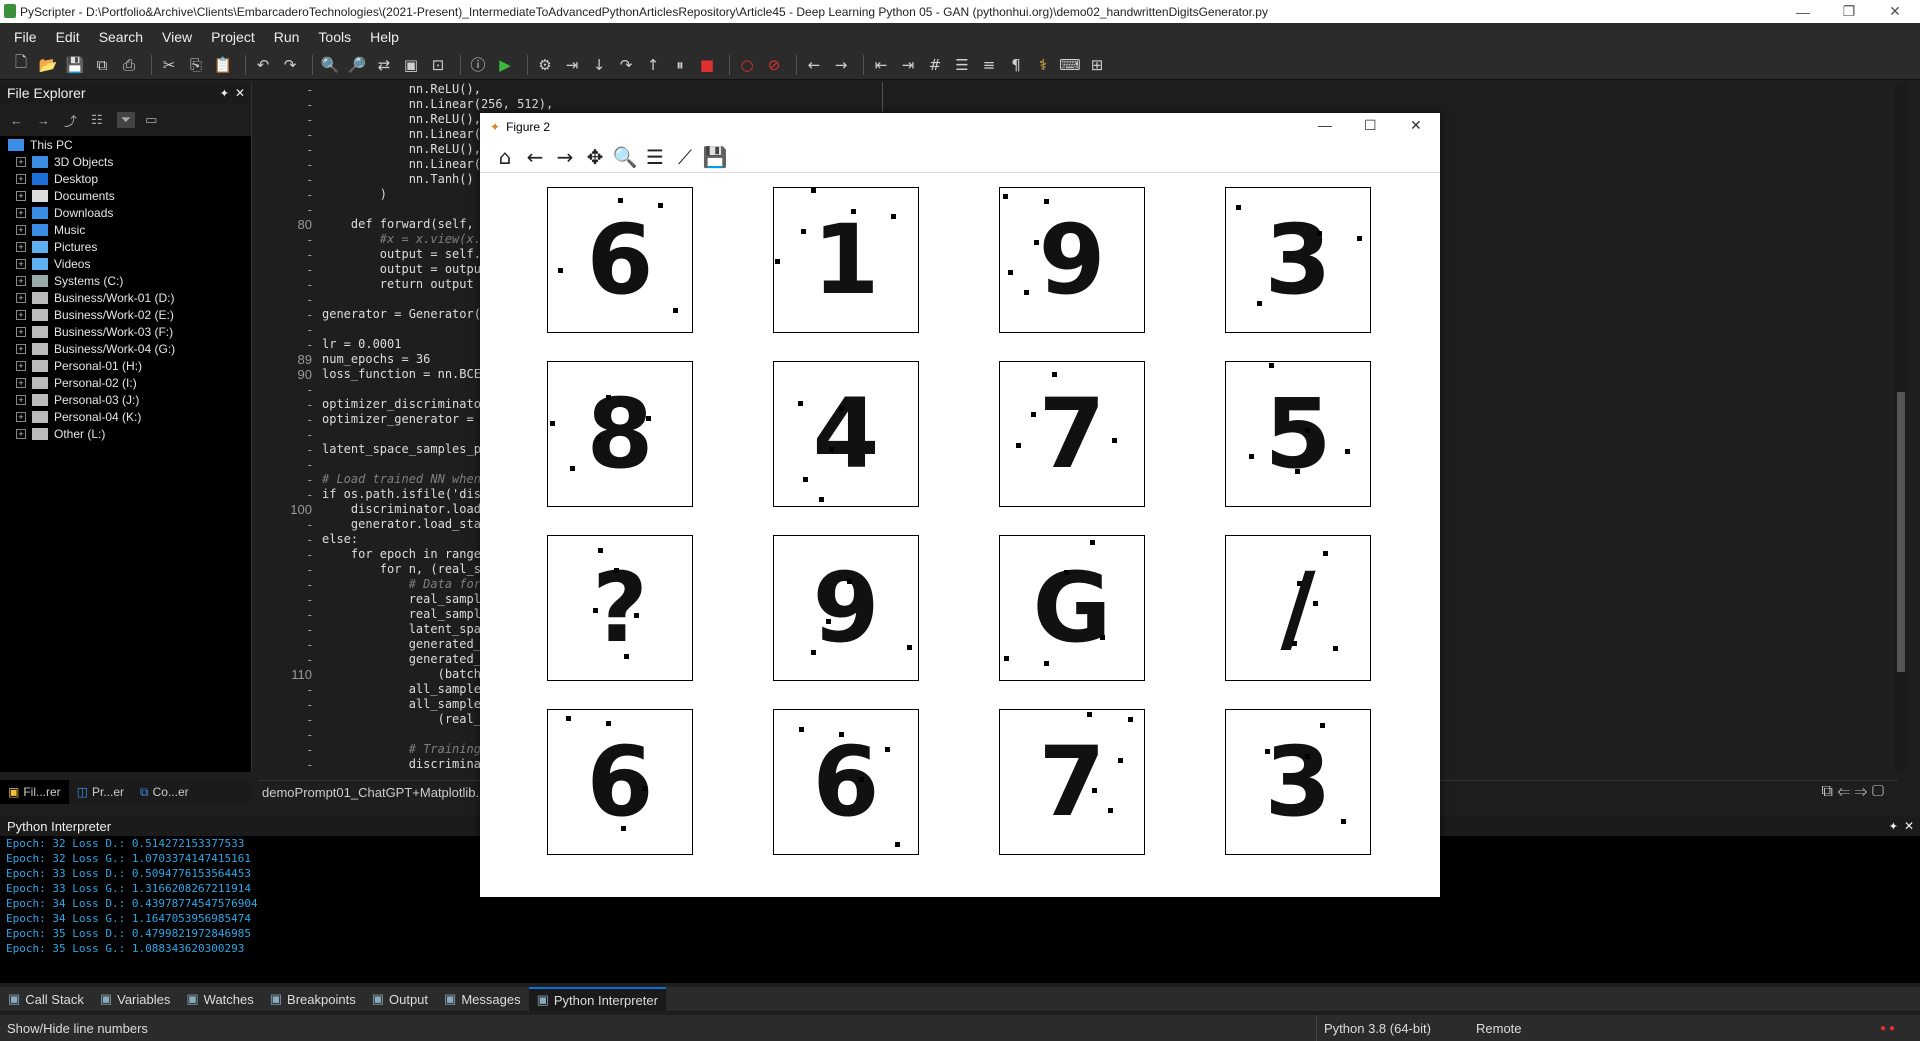  I want to click on tree-item: + Videos, so click(128, 263).